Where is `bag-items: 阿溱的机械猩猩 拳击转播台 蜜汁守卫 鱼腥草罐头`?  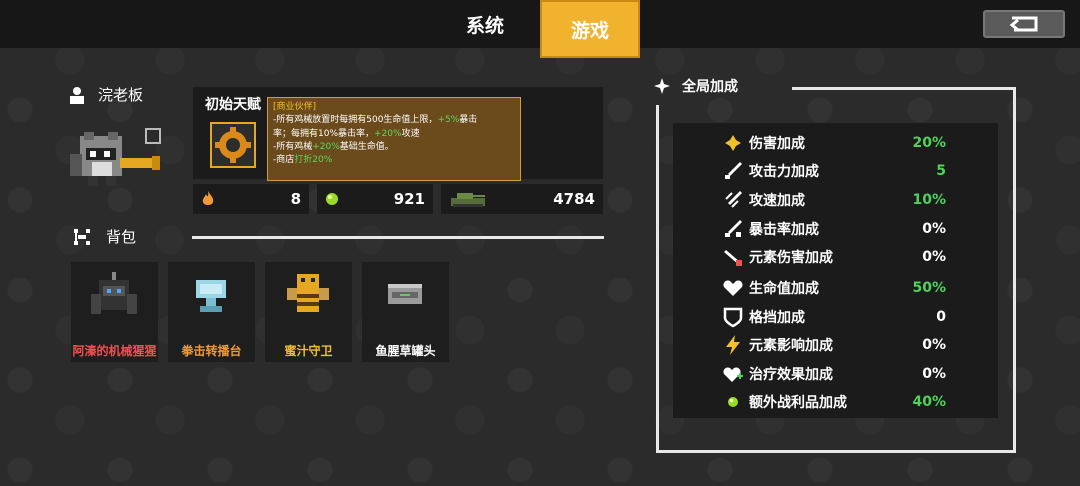
bag-items: 阿溱的机械猩猩 拳击转播台 蜜汁守卫 鱼腥草罐头 is located at coordinates (260, 312).